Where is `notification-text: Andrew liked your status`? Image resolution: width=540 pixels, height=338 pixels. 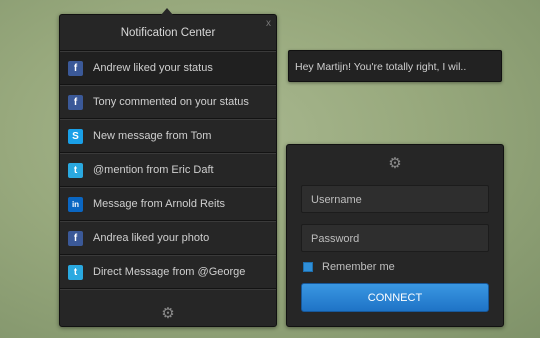 notification-text: Andrew liked your status is located at coordinates (153, 68).